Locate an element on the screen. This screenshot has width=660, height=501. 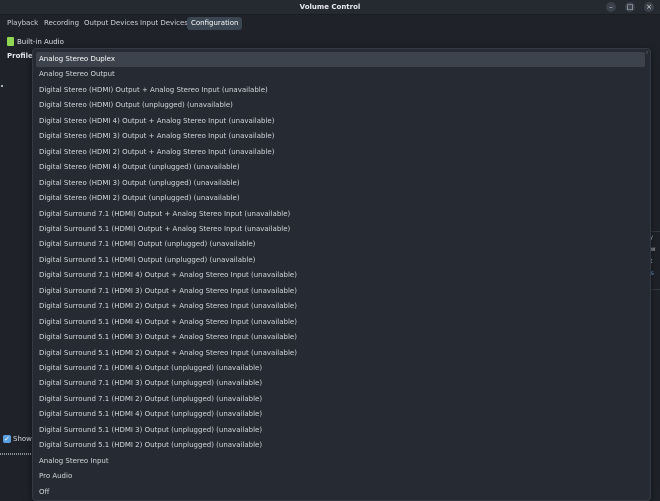
tab-playback: Playback is located at coordinates (22, 23).